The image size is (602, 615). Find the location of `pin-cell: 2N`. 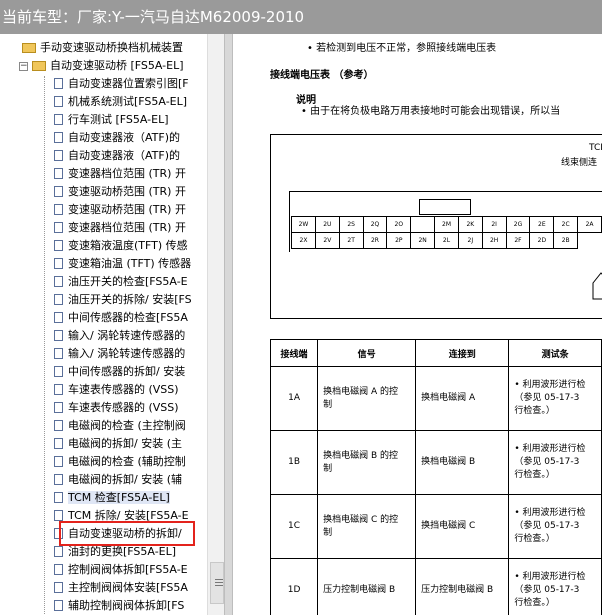

pin-cell: 2N is located at coordinates (423, 240).